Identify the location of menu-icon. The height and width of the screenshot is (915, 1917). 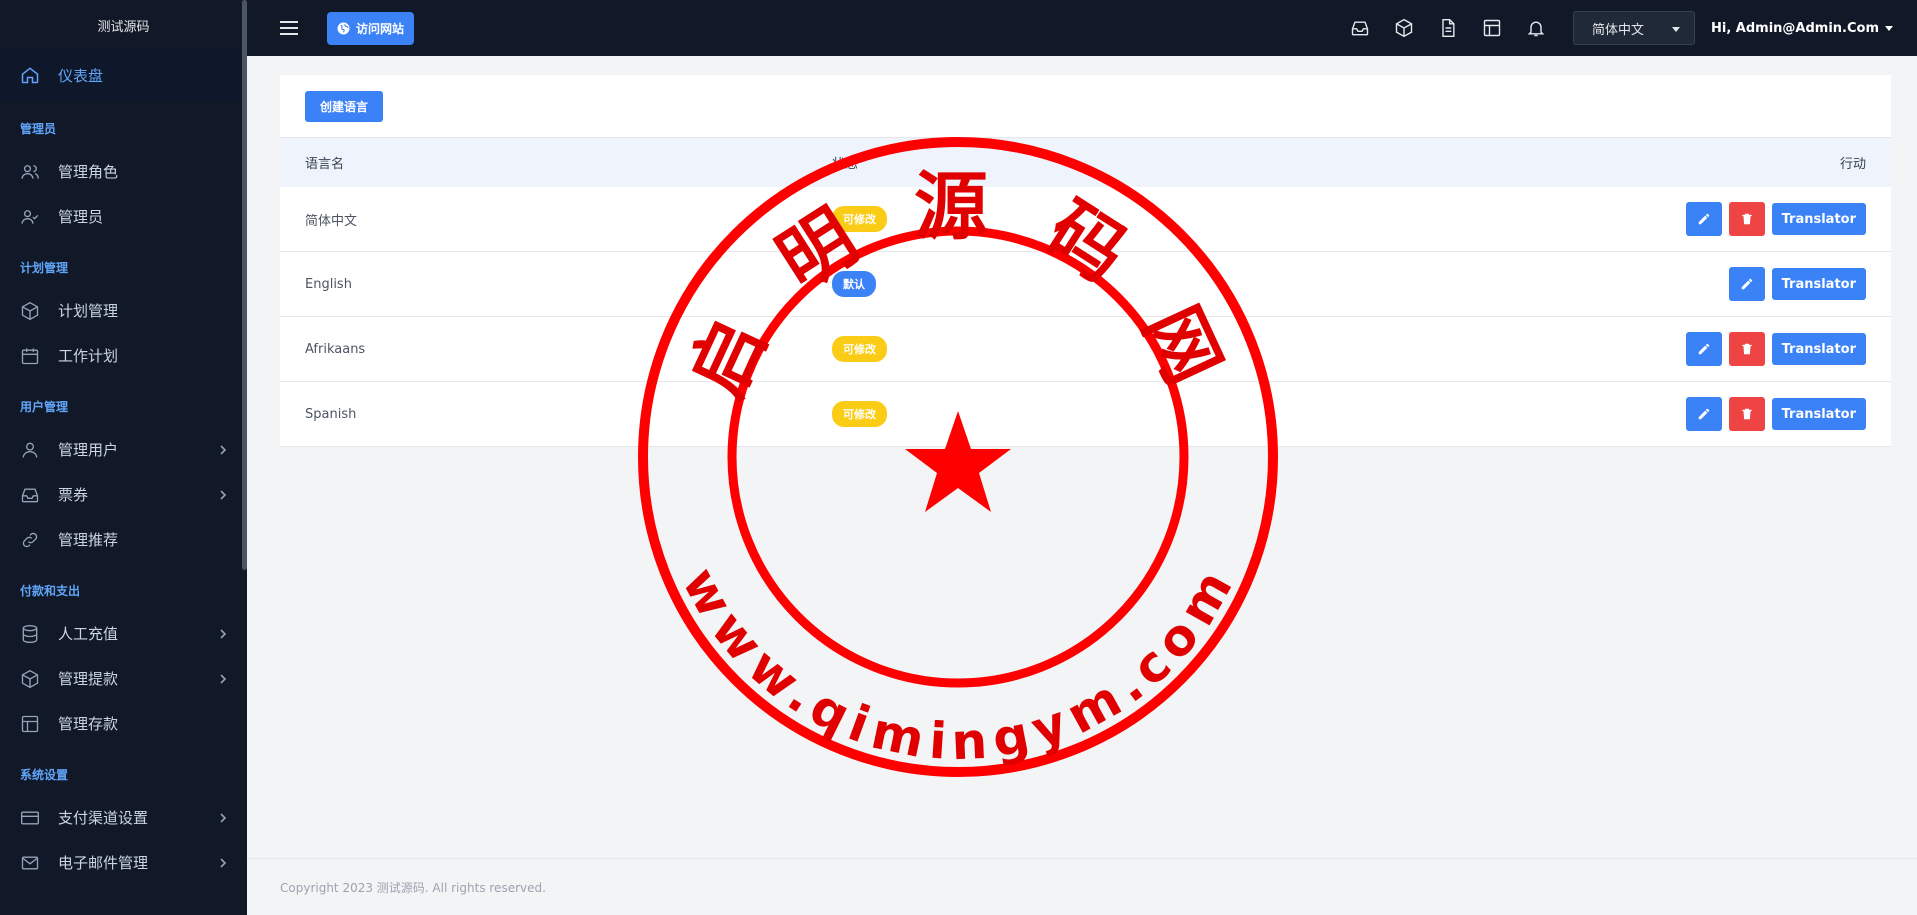
(289, 28).